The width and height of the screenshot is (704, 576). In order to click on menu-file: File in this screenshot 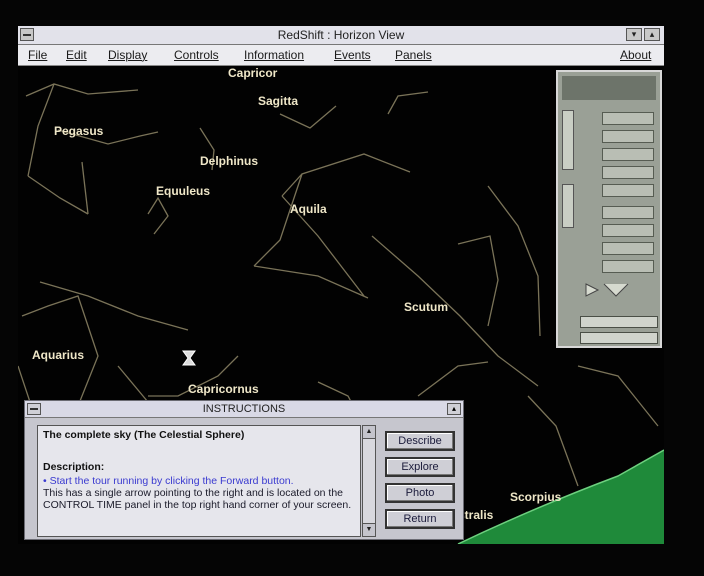, I will do `click(37, 55)`.